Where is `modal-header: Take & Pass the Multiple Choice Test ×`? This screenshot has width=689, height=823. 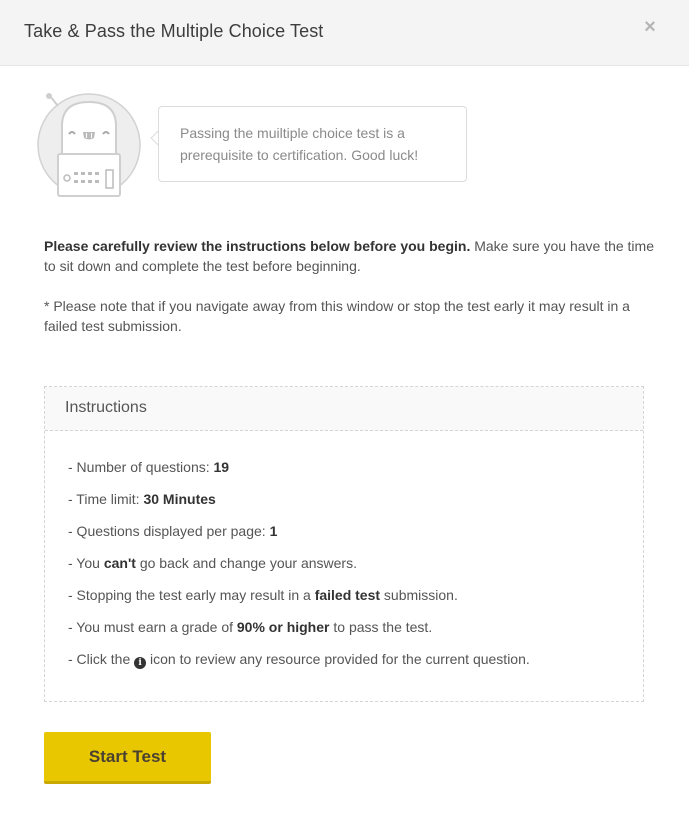 modal-header: Take & Pass the Multiple Choice Test × is located at coordinates (344, 33).